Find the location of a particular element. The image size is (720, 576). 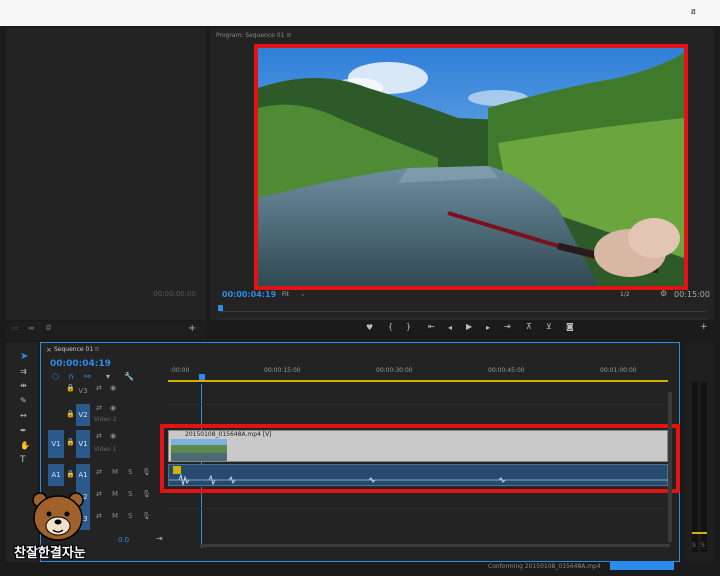

work-area-bar is located at coordinates (418, 381).